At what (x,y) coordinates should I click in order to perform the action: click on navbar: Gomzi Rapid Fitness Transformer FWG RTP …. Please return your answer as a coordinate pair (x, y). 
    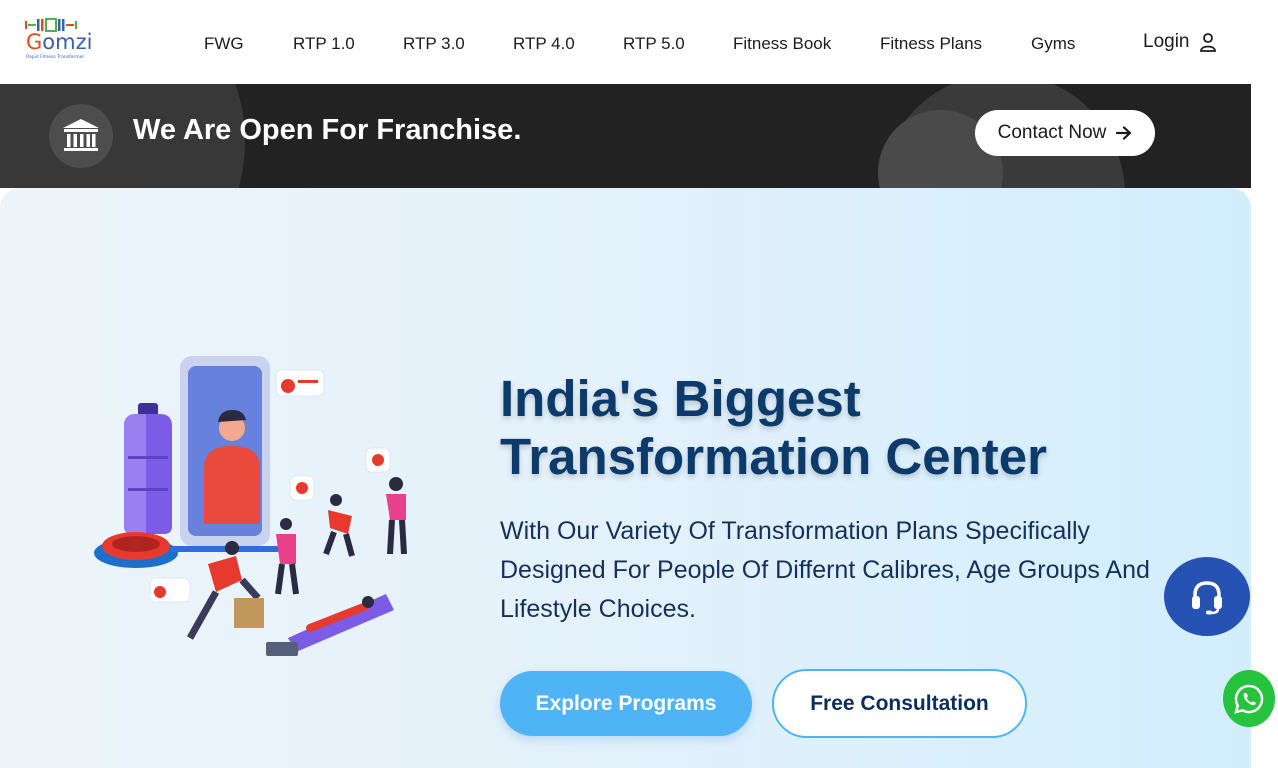
    Looking at the image, I should click on (639, 42).